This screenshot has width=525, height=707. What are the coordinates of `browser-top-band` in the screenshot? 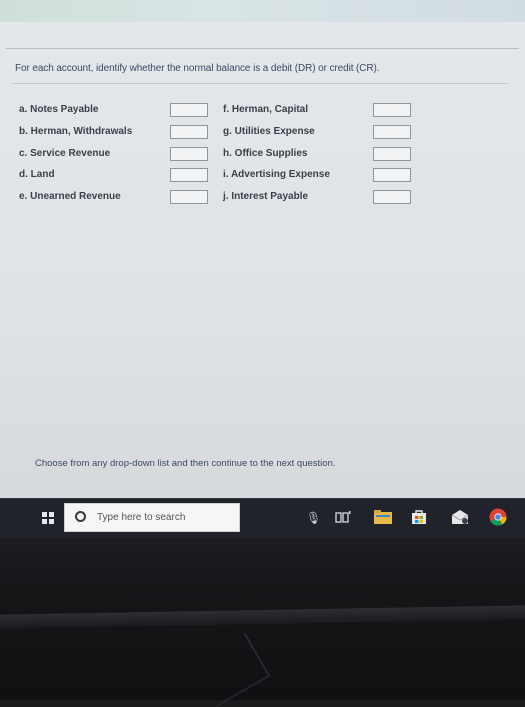 It's located at (262, 11).